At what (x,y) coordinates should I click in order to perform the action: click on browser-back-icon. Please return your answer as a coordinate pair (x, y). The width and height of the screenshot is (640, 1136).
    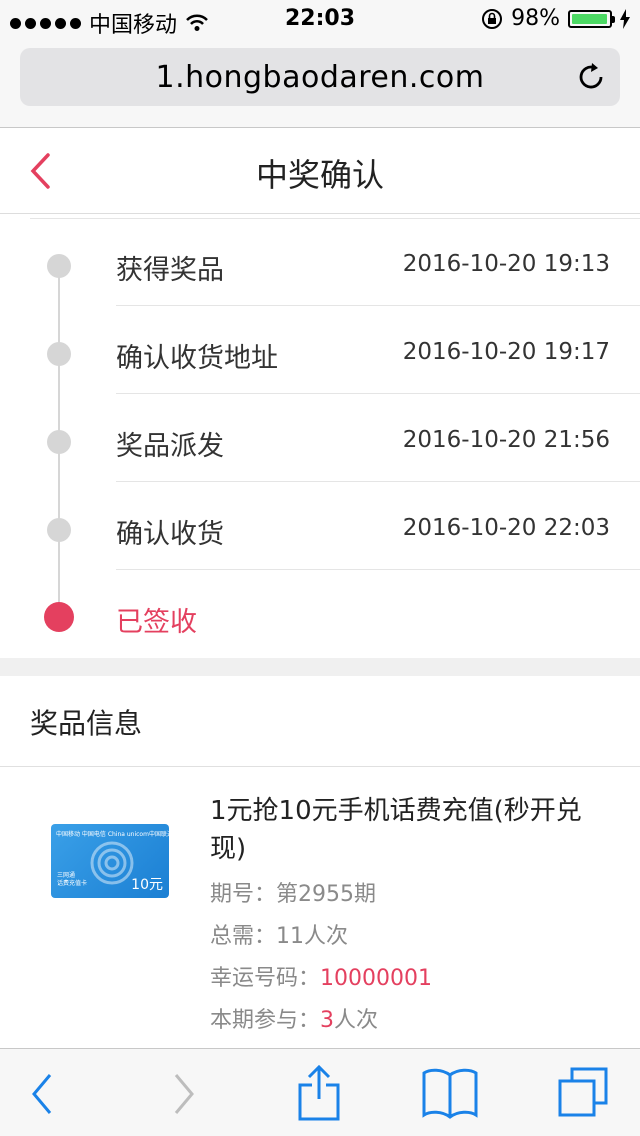
    Looking at the image, I should click on (43, 1094).